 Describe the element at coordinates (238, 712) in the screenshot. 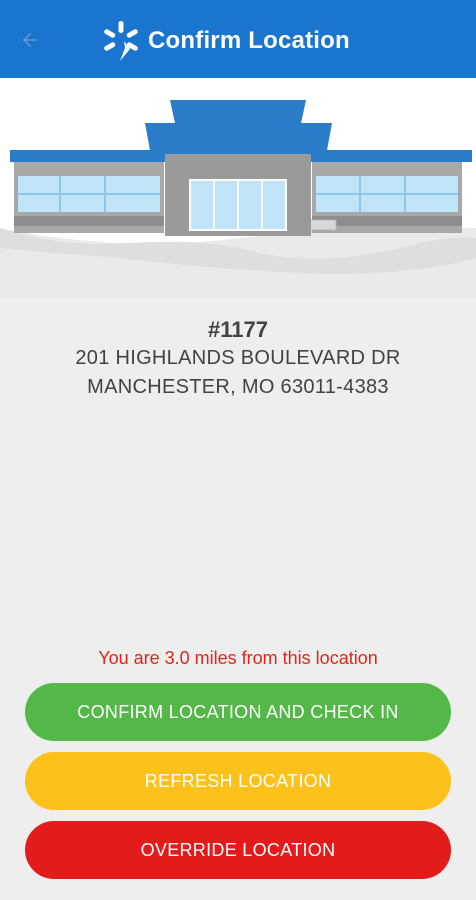

I see `confirm-check-in-button: CONFIRM LOCATION AND CHECK IN` at that location.